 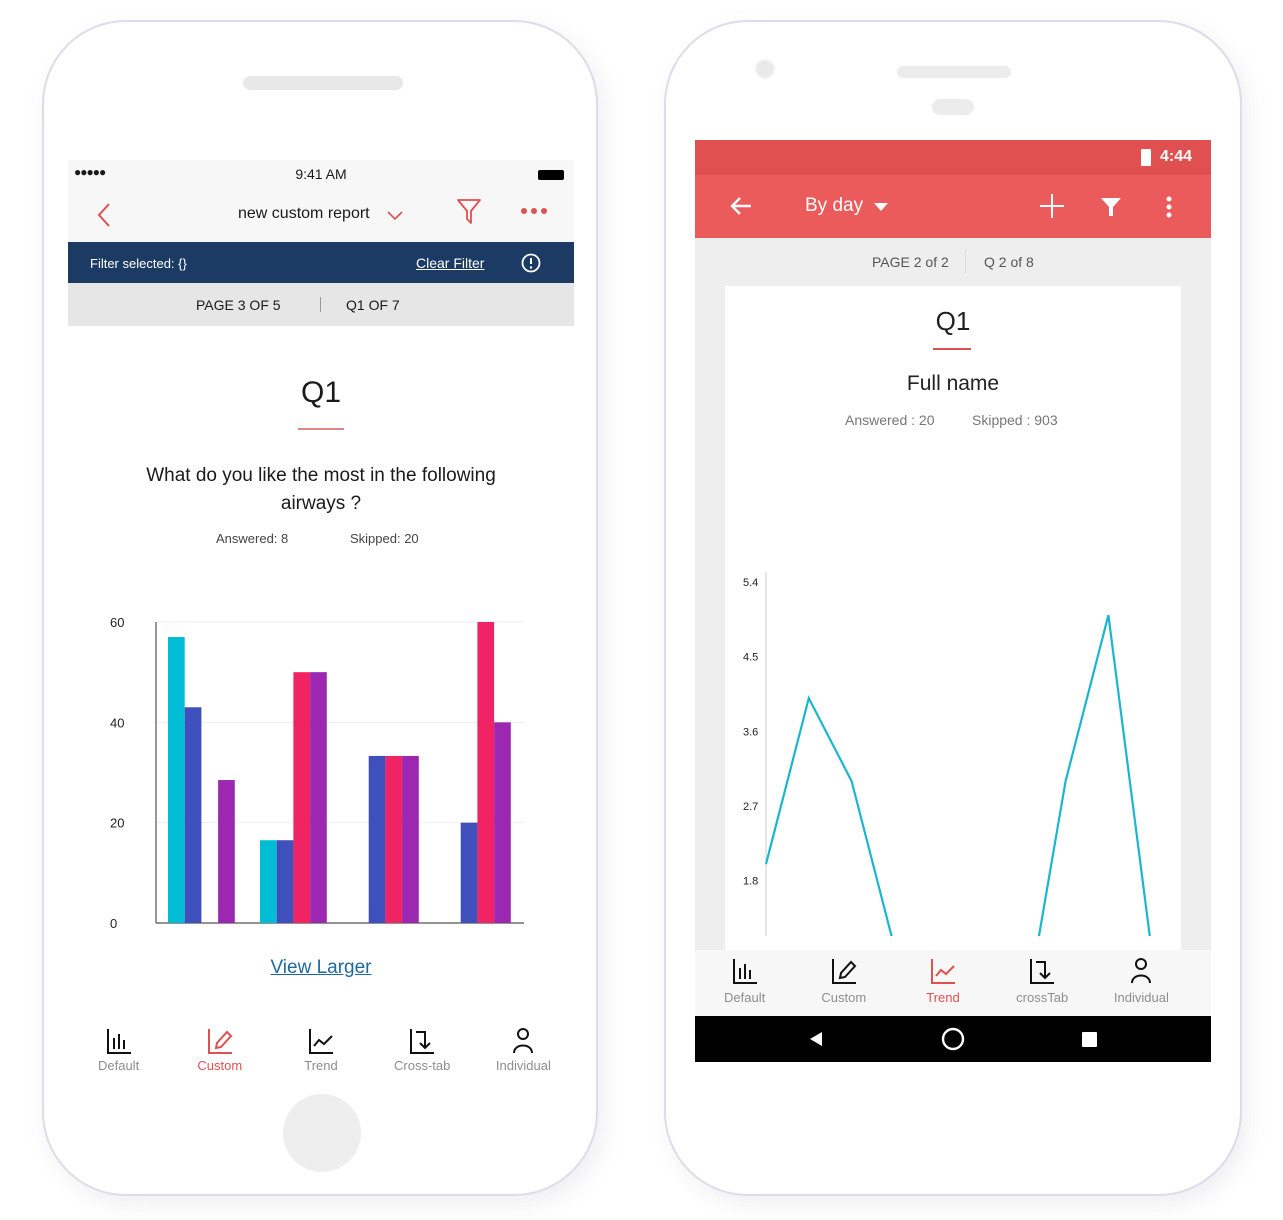 What do you see at coordinates (321, 968) in the screenshot?
I see `view-larger-link: View Larger` at bounding box center [321, 968].